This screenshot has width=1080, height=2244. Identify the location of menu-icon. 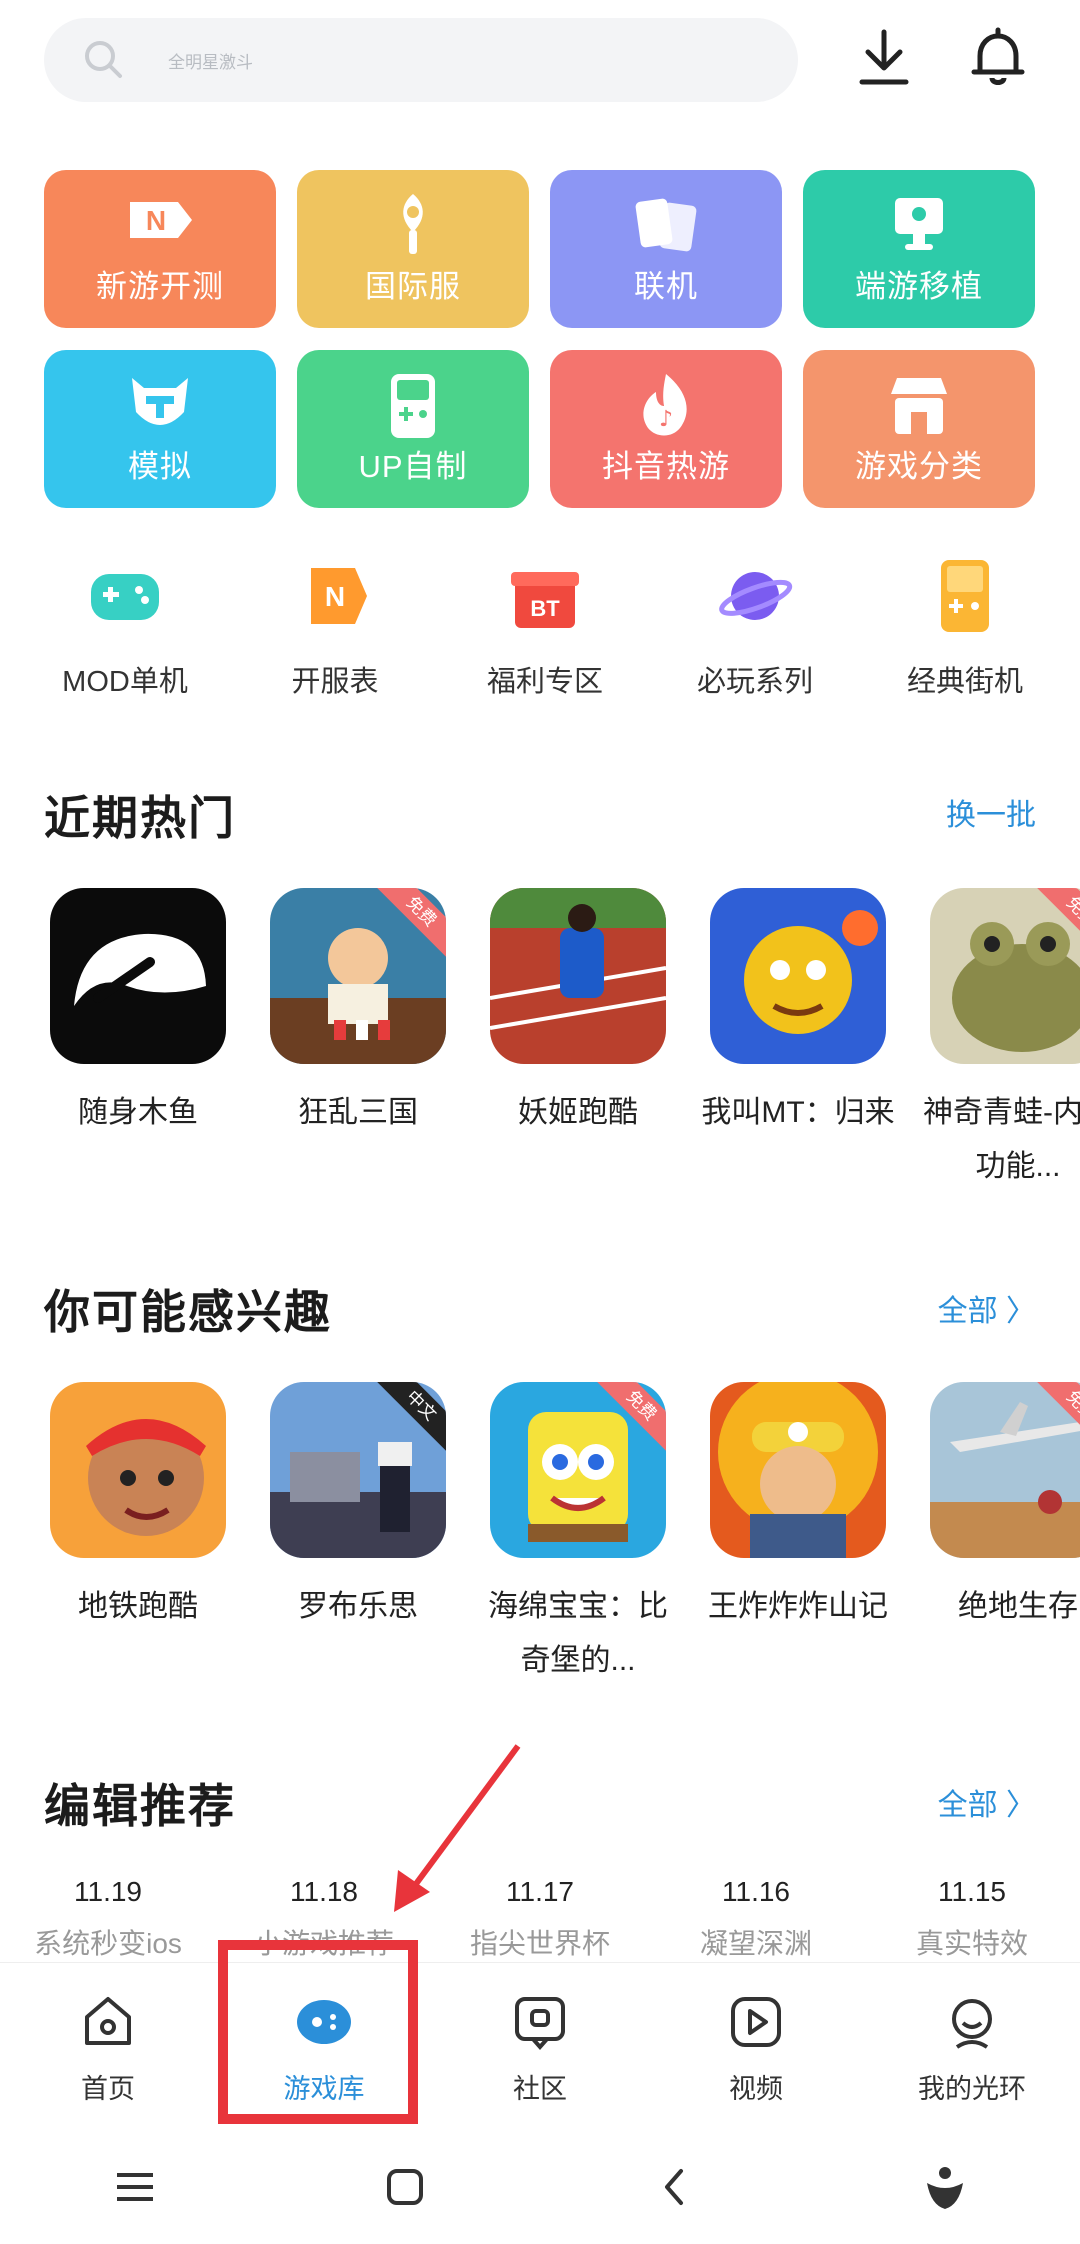
(135, 2187).